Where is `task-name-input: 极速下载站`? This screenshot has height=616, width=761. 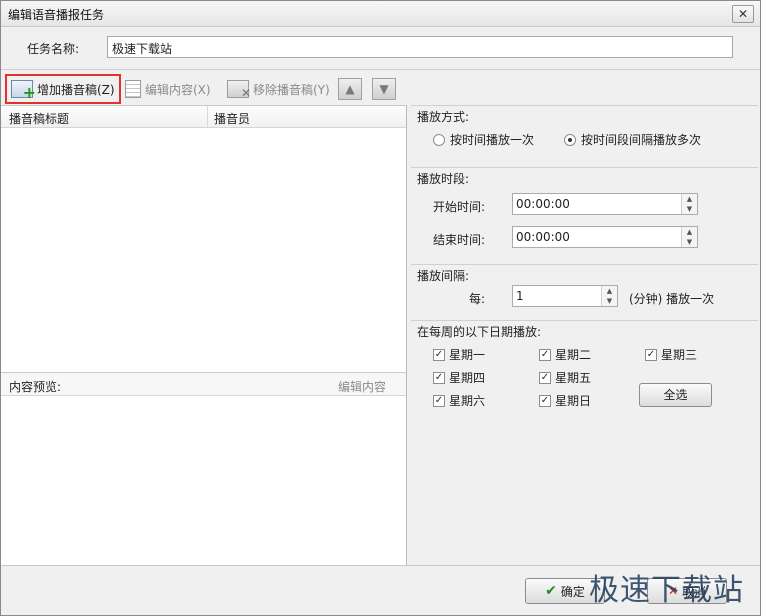
task-name-input: 极速下载站 is located at coordinates (420, 47).